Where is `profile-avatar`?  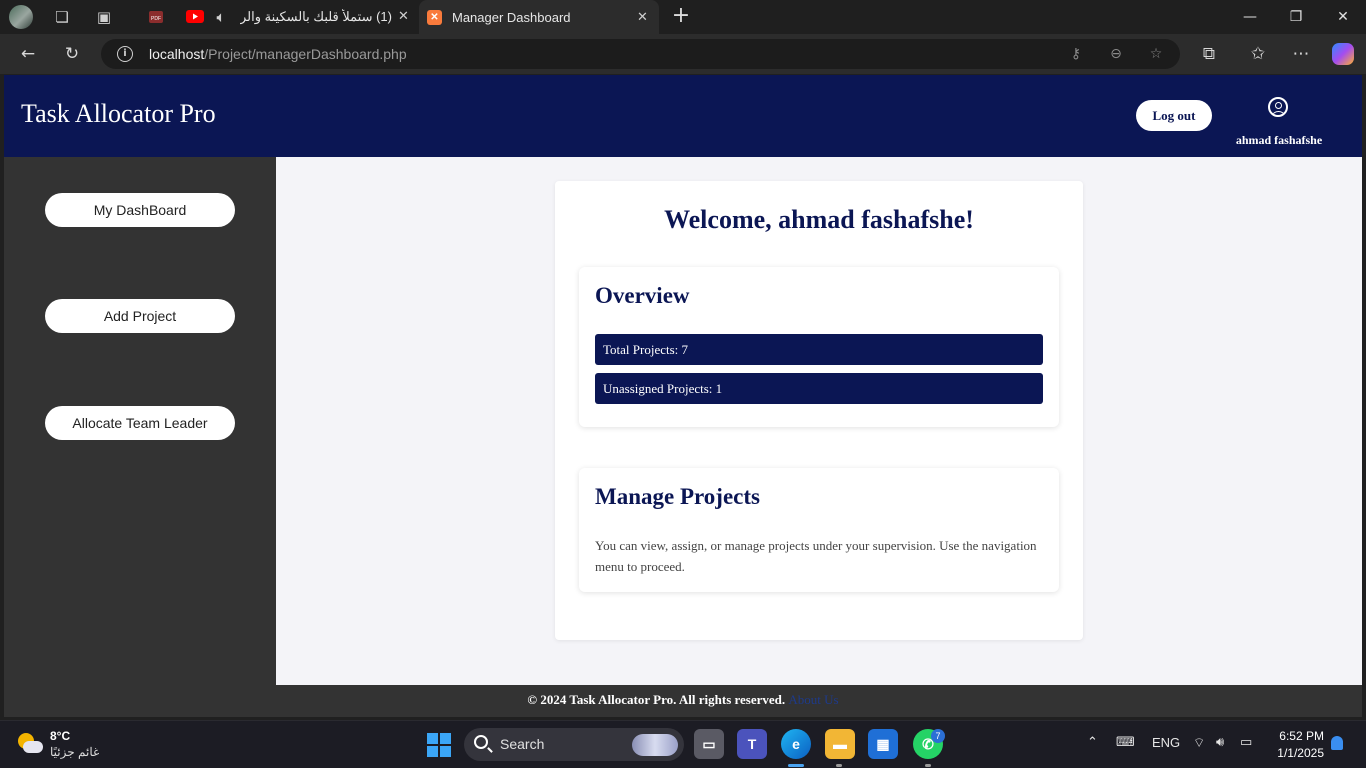 profile-avatar is located at coordinates (21, 17).